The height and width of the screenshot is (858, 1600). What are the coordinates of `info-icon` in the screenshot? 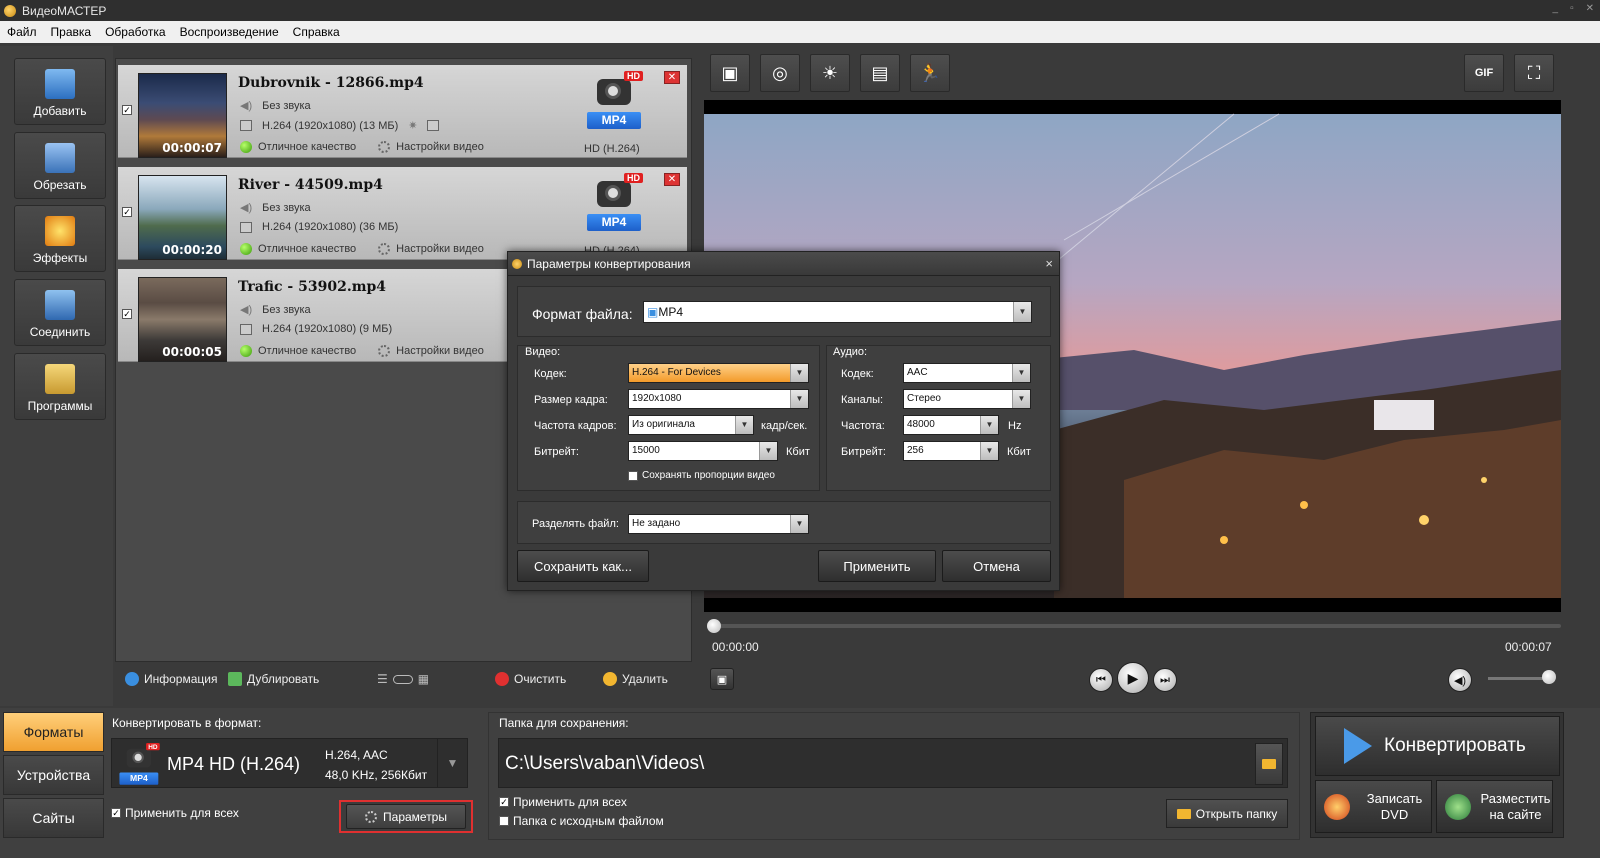 It's located at (132, 679).